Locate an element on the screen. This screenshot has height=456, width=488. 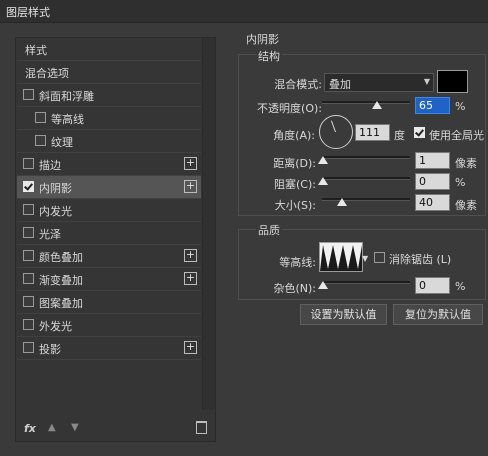
inner-glow-checkbox is located at coordinates (28, 209).